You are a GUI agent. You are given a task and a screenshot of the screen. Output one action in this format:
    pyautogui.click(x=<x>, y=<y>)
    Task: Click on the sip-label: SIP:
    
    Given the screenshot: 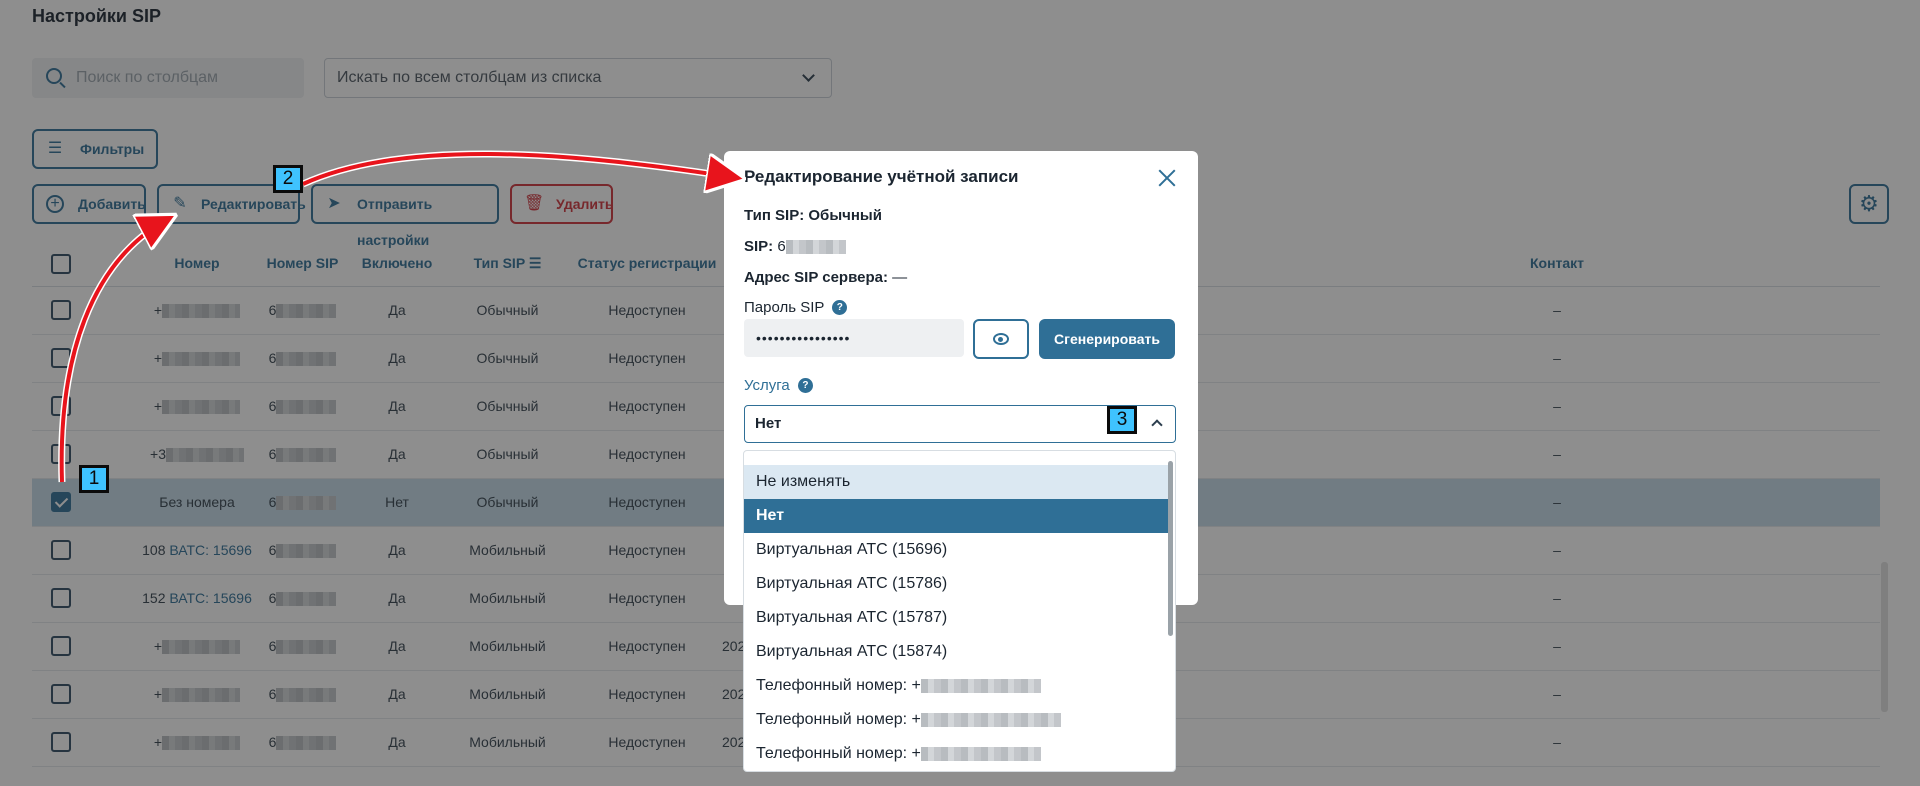 What is the action you would take?
    pyautogui.click(x=759, y=246)
    